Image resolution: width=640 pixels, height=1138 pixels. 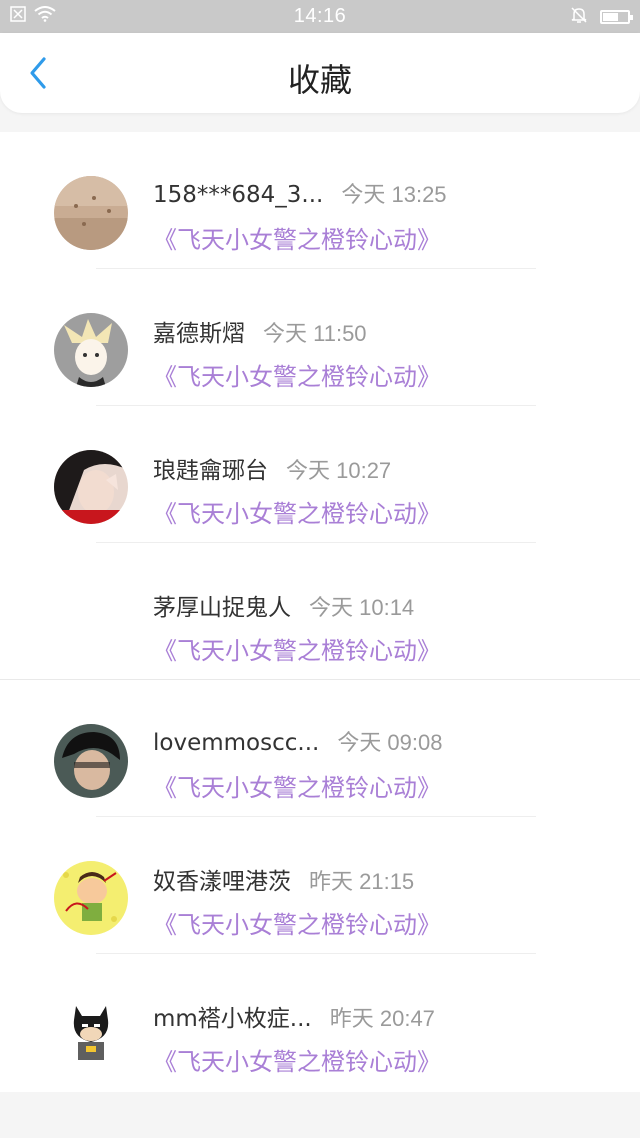 I want to click on list-item: 茅厚山捉鬼人 今天 10:14 《飞天小女警之橙铃心动》, so click(x=320, y=611).